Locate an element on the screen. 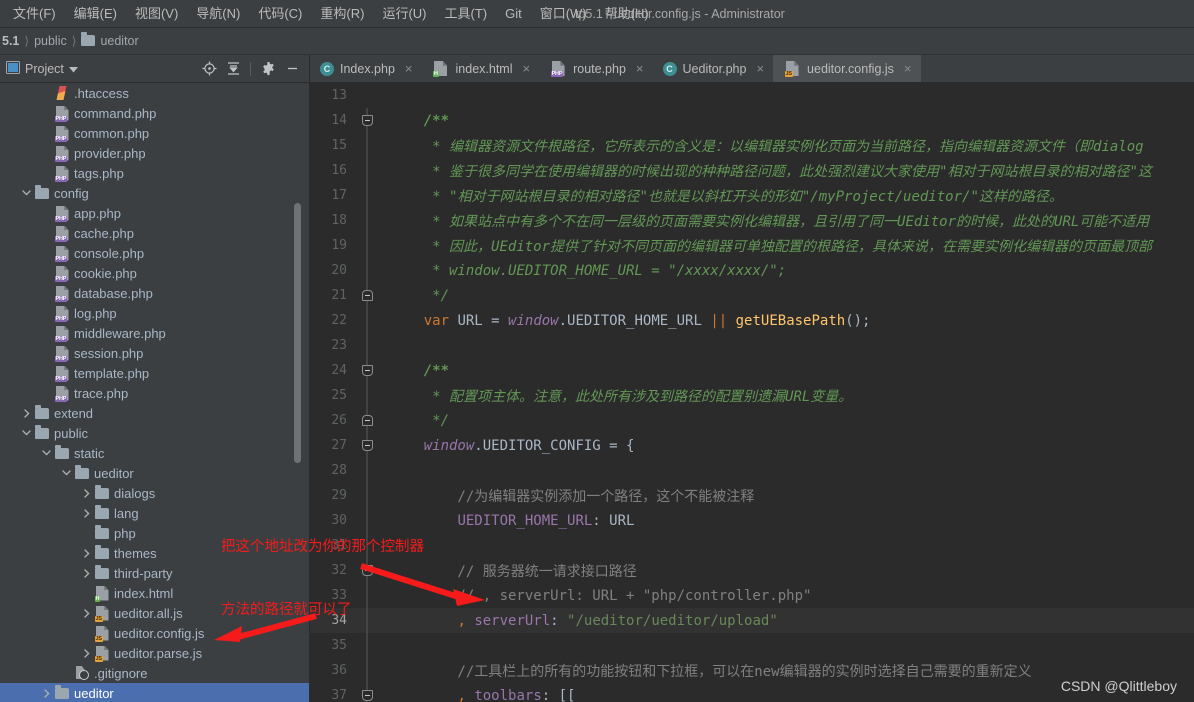  project-panel-title: Project is located at coordinates (42, 68).